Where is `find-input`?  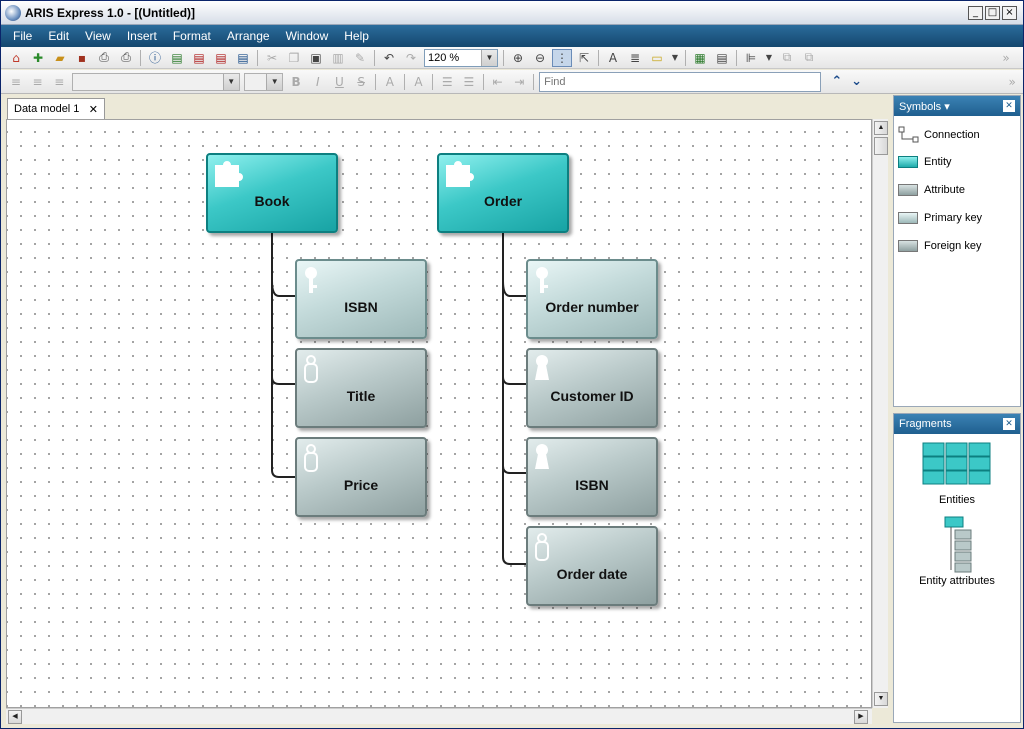 find-input is located at coordinates (680, 81).